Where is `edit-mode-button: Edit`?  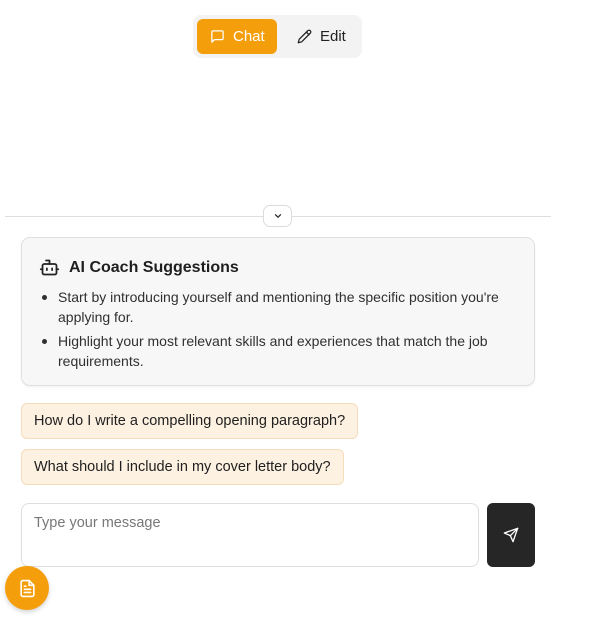 edit-mode-button: Edit is located at coordinates (326, 36).